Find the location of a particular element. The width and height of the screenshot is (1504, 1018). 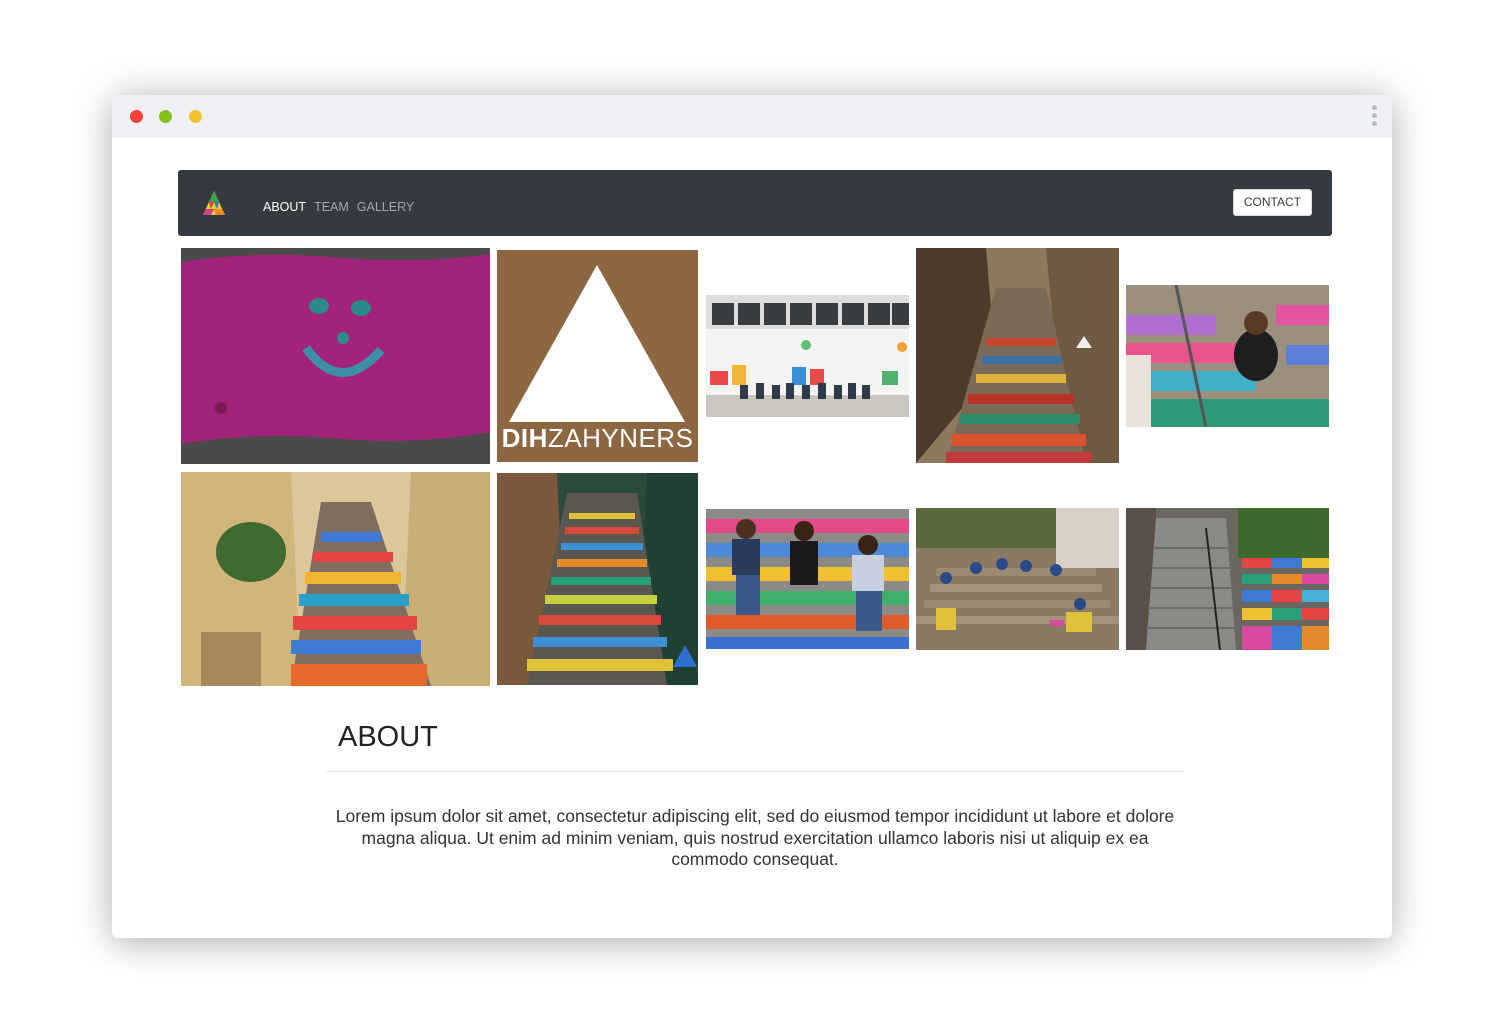

site-navbar: ABOUT TEAM GALLERY CONTACT is located at coordinates (755, 203).